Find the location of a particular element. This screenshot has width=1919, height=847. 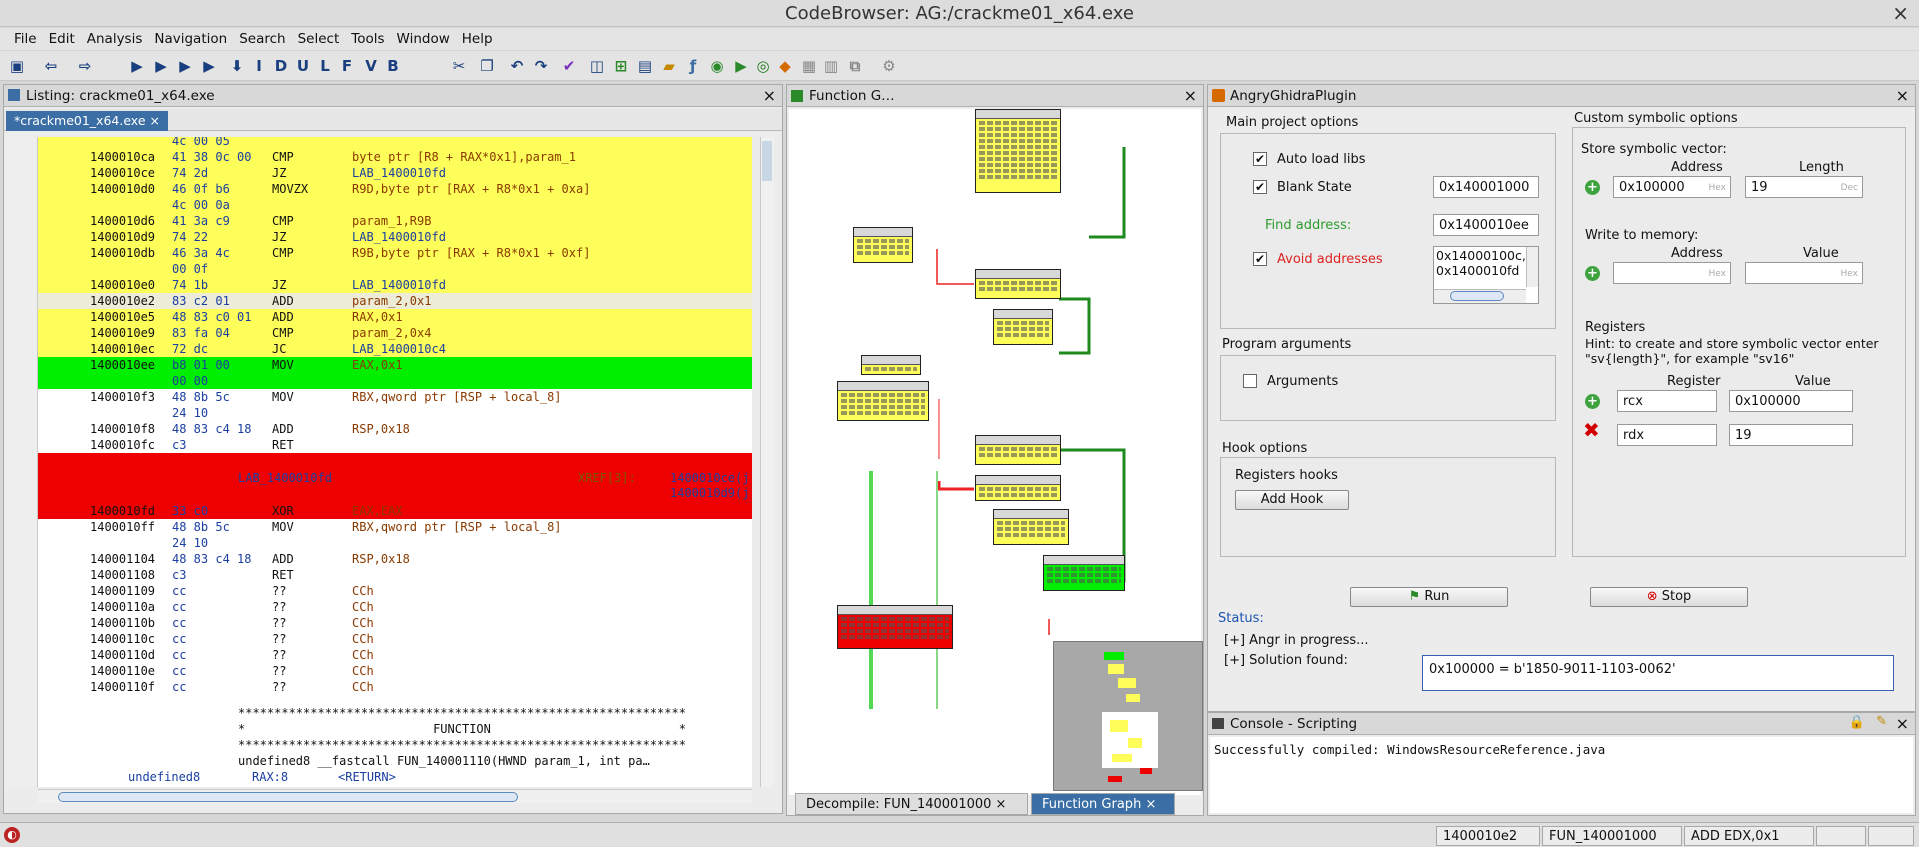

window-close-icon: × is located at coordinates (1900, 13).